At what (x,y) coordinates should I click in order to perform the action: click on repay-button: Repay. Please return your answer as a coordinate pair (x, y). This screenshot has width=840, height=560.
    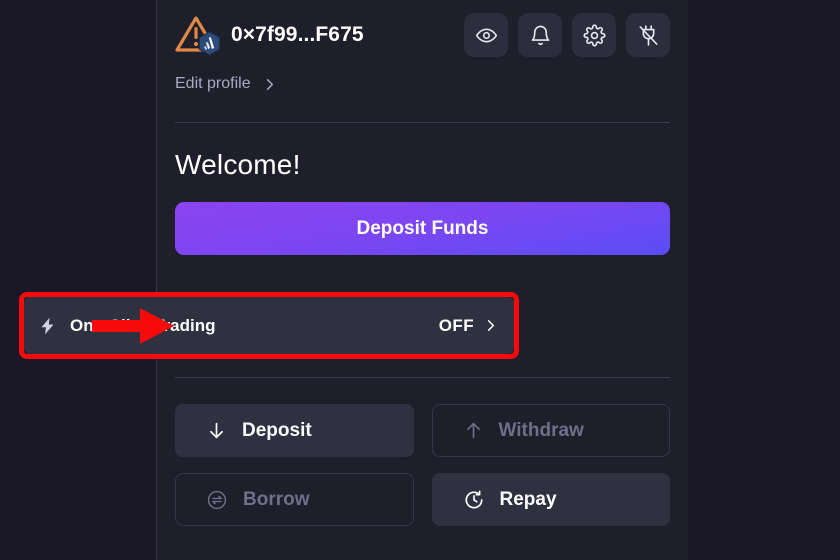
    Looking at the image, I should click on (550, 499).